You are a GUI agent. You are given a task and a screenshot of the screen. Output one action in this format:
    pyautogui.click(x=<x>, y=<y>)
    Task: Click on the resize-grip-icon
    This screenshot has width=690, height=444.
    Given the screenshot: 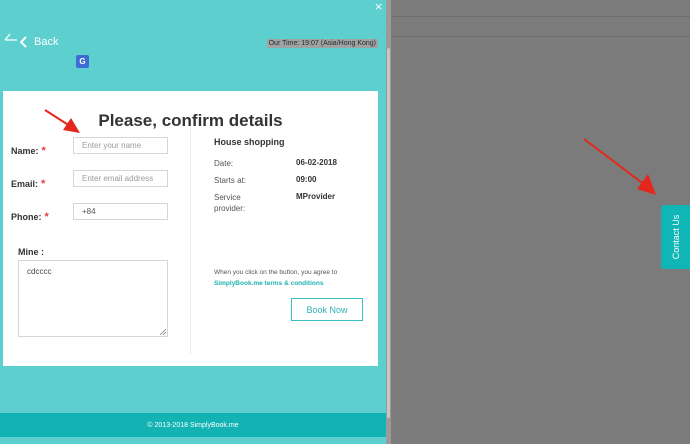 What is the action you would take?
    pyautogui.click(x=163, y=332)
    